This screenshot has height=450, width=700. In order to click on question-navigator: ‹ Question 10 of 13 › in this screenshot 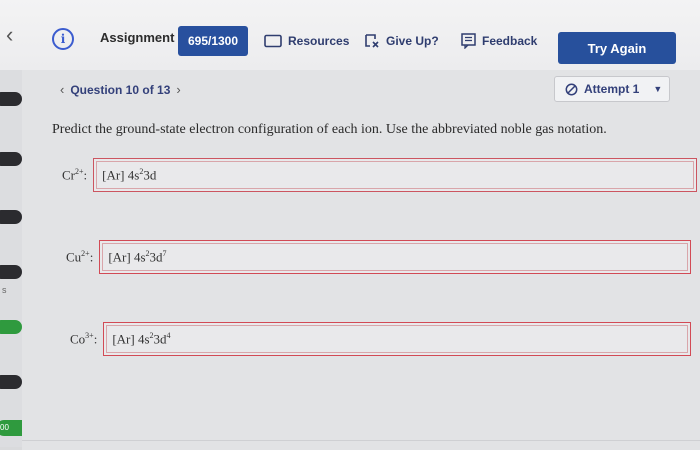, I will do `click(120, 89)`.